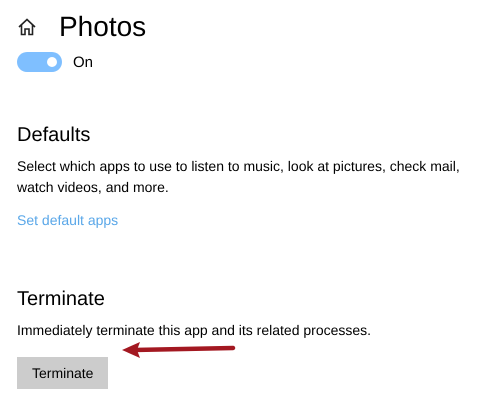  I want to click on section-description: Select which apps to use to listen to music, look at pictures, check mail, watch videos, and more., so click(239, 177).